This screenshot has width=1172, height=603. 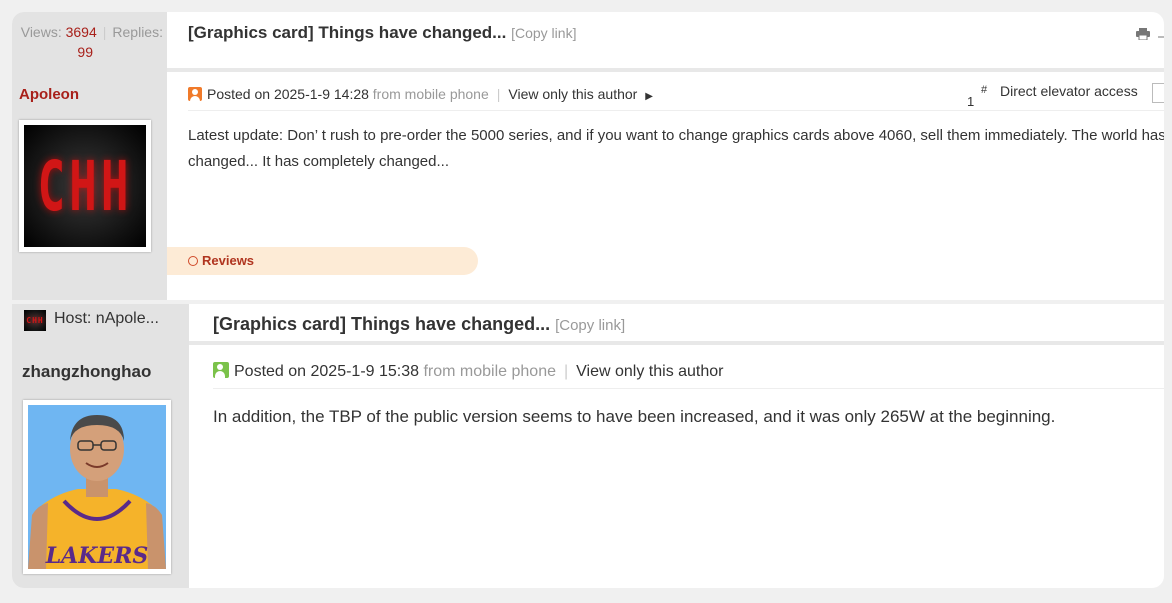 What do you see at coordinates (971, 101) in the screenshot?
I see `floor-number: 1` at bounding box center [971, 101].